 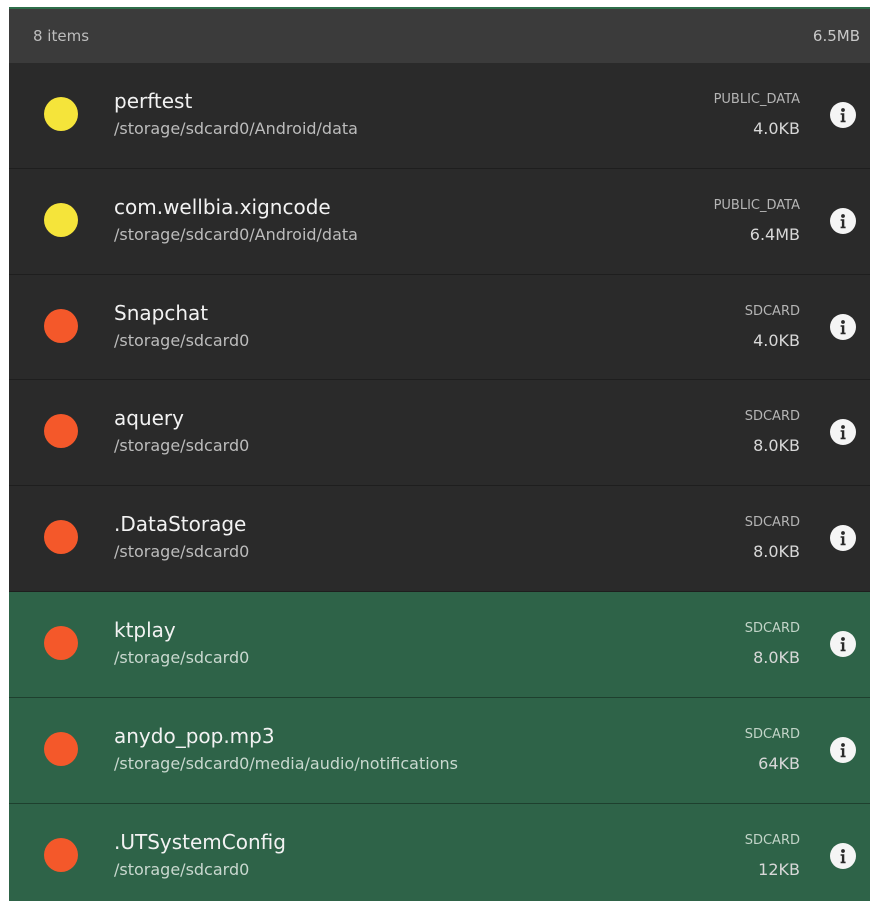 I want to click on item-name: Snapchat, so click(x=161, y=312).